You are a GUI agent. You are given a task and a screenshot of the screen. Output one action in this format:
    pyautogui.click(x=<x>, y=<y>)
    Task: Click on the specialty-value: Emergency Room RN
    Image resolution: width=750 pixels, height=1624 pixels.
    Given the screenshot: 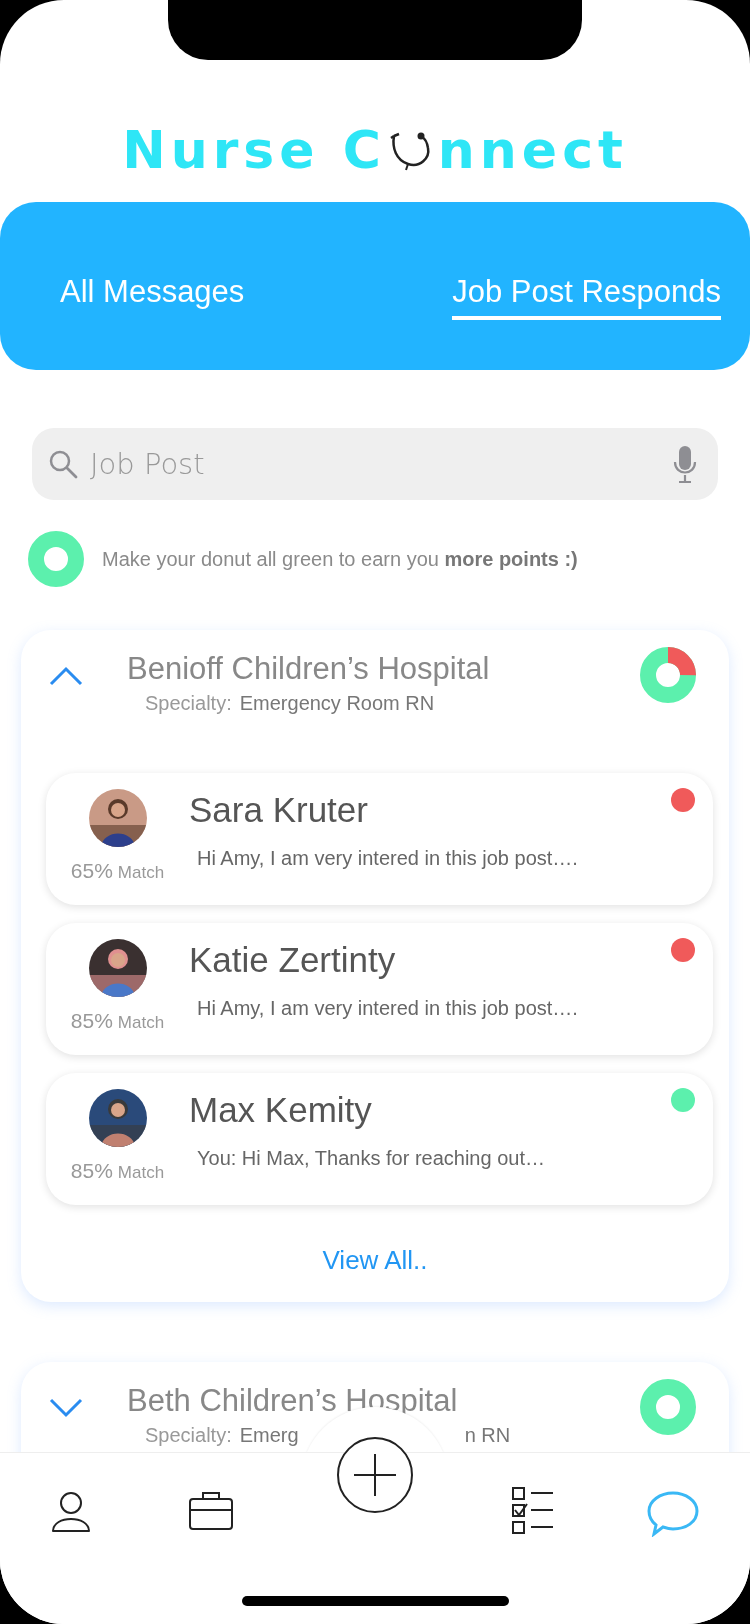 What is the action you would take?
    pyautogui.click(x=337, y=703)
    